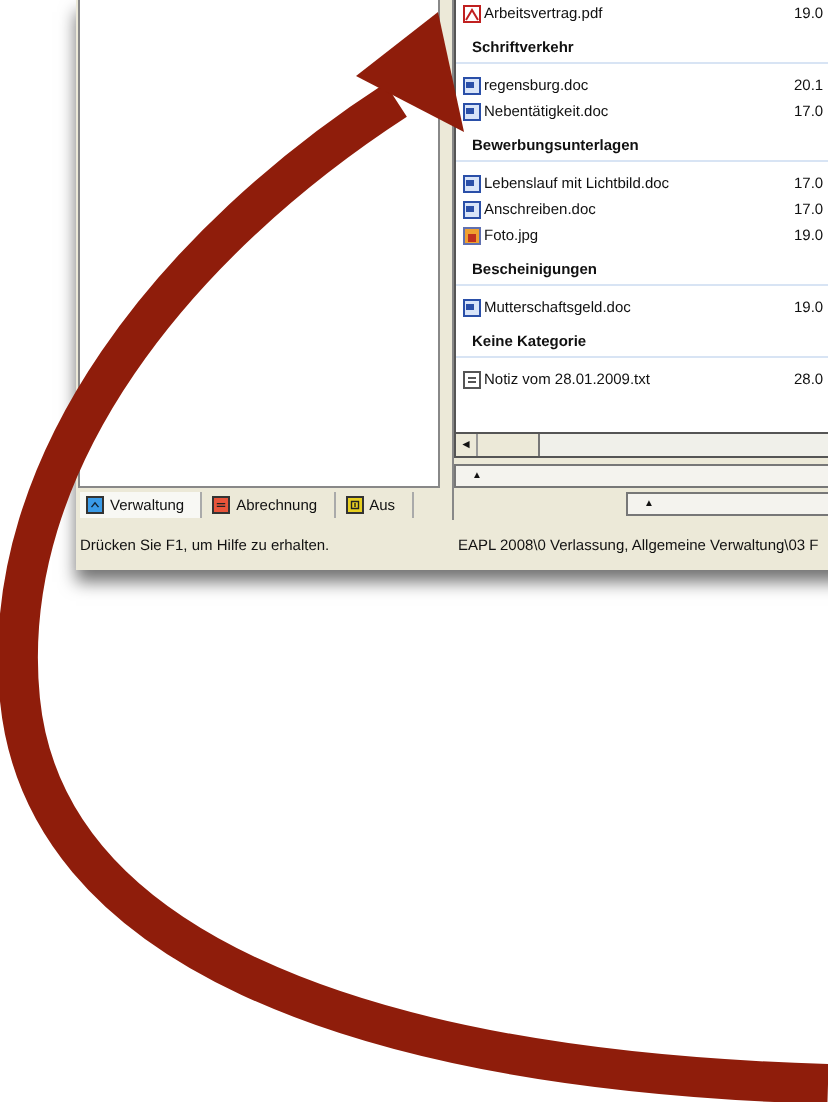 Image resolution: width=828 pixels, height=1102 pixels. What do you see at coordinates (472, 307) in the screenshot?
I see `document-icon` at bounding box center [472, 307].